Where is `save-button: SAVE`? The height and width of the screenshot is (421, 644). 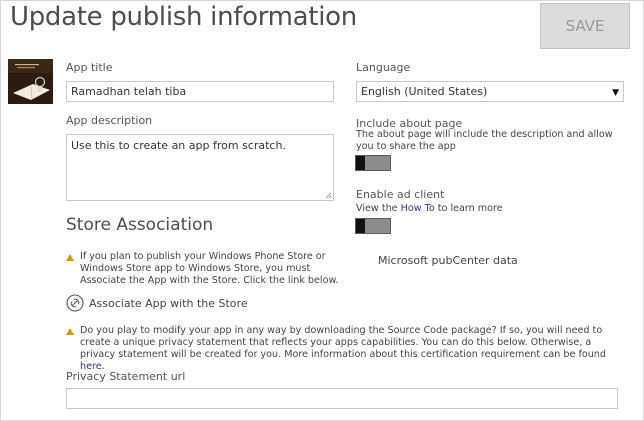
save-button: SAVE is located at coordinates (585, 26).